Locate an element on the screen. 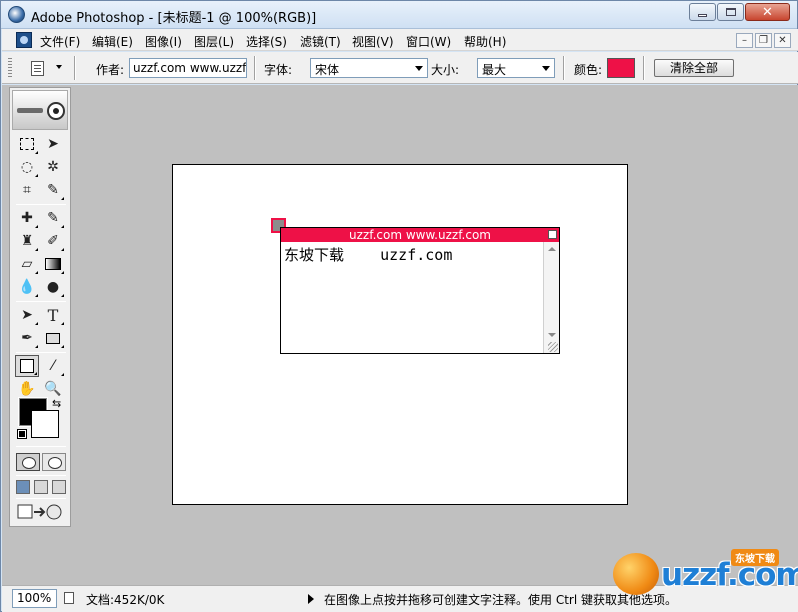  marquee-icon is located at coordinates (27, 144).